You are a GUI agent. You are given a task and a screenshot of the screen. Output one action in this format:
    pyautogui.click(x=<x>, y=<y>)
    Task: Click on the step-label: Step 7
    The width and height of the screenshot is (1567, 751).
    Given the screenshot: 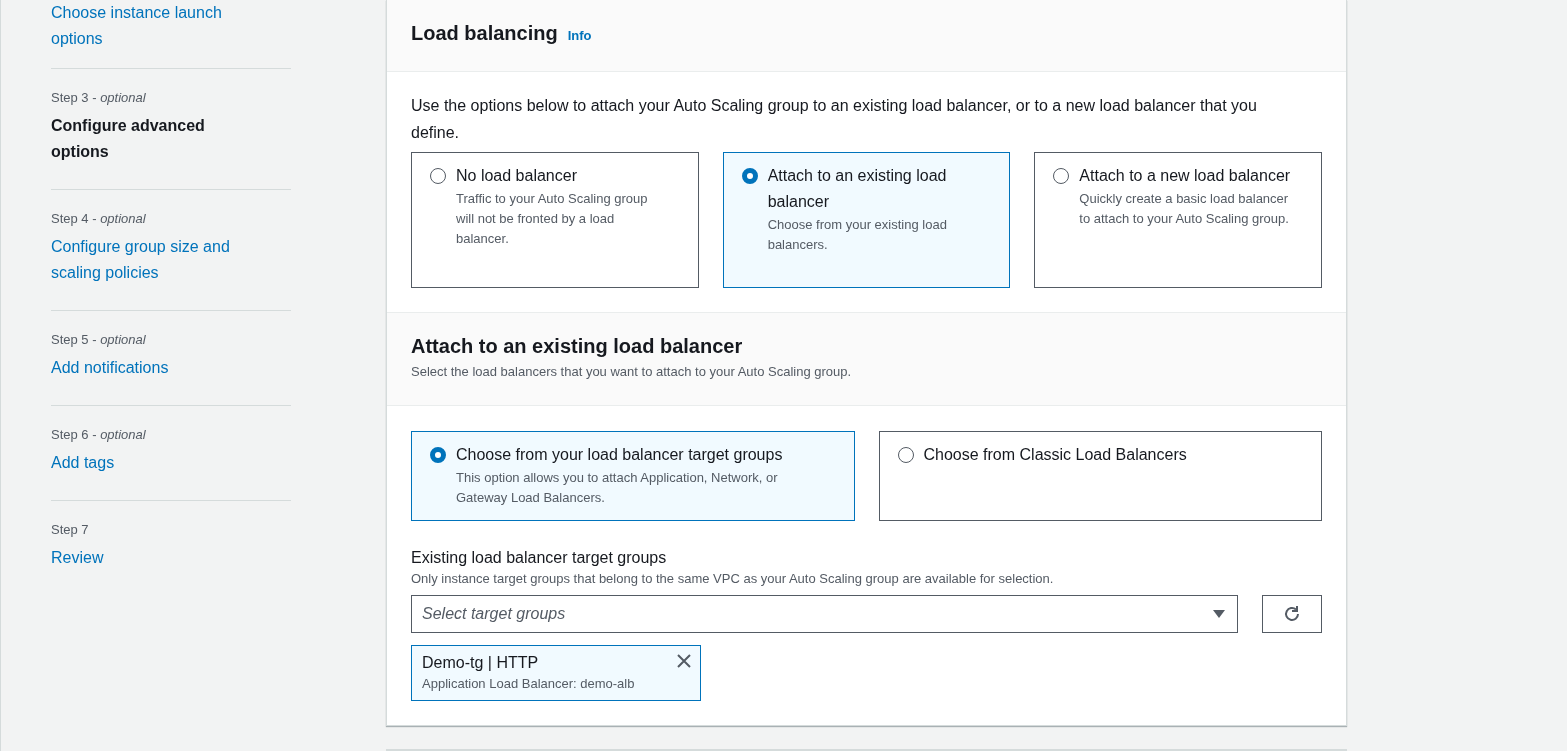 What is the action you would take?
    pyautogui.click(x=70, y=530)
    